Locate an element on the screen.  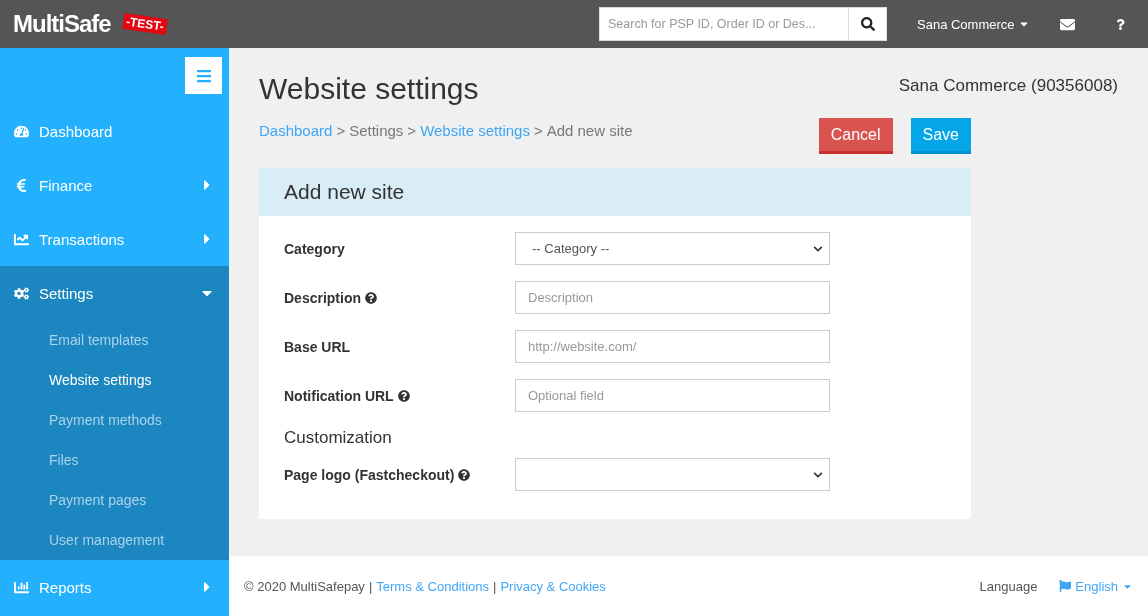
input-field: Optional field is located at coordinates (672, 395).